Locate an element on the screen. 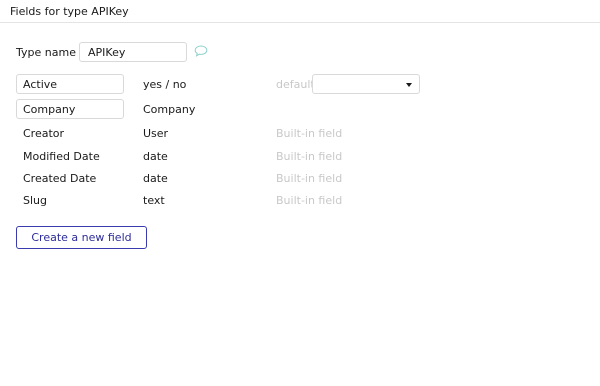 The image size is (600, 386). field-type-company: Company is located at coordinates (169, 109).